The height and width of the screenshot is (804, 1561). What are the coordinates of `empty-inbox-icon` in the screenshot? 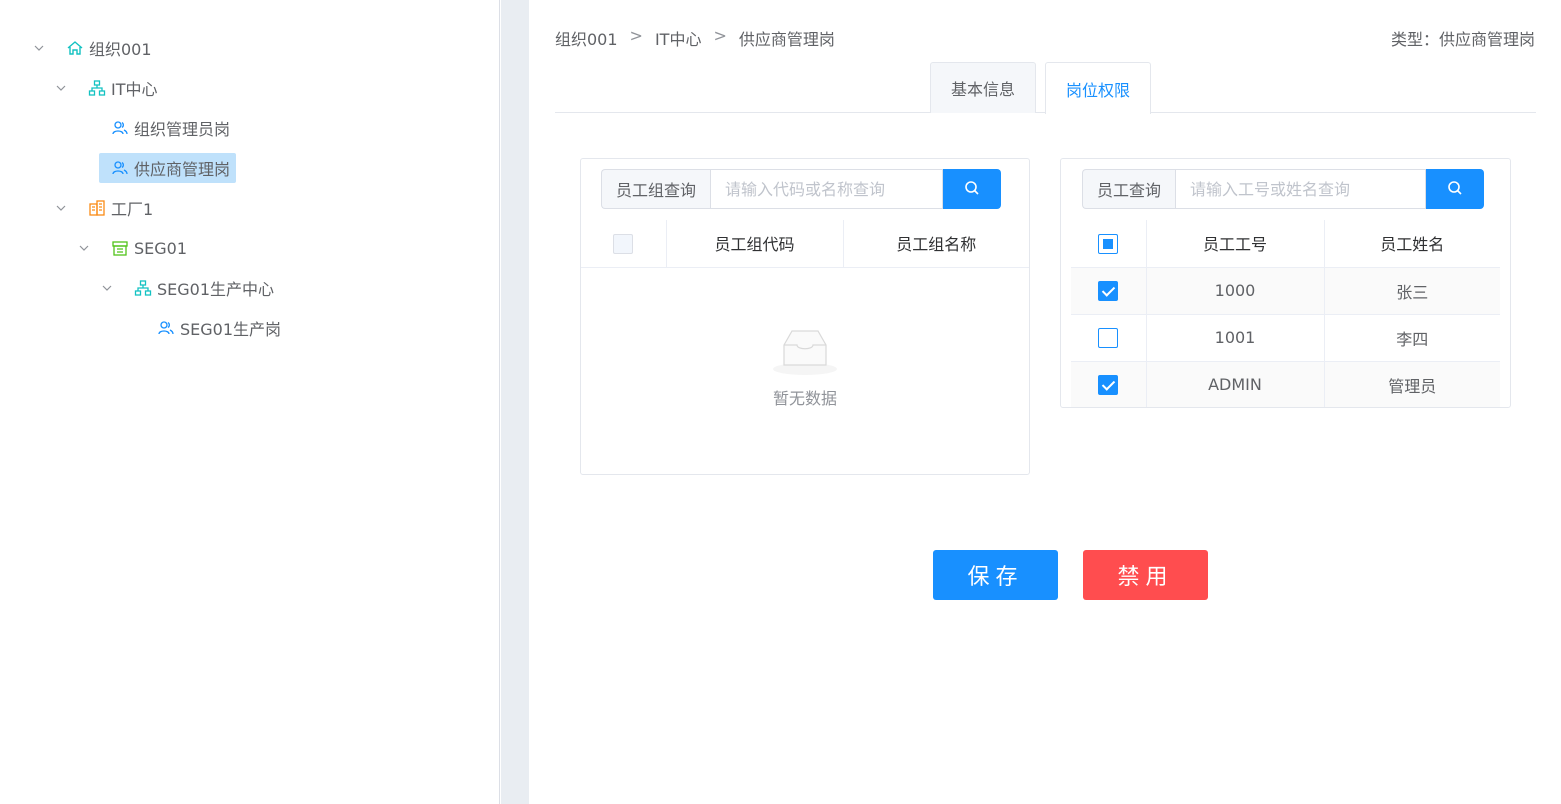 It's located at (805, 355).